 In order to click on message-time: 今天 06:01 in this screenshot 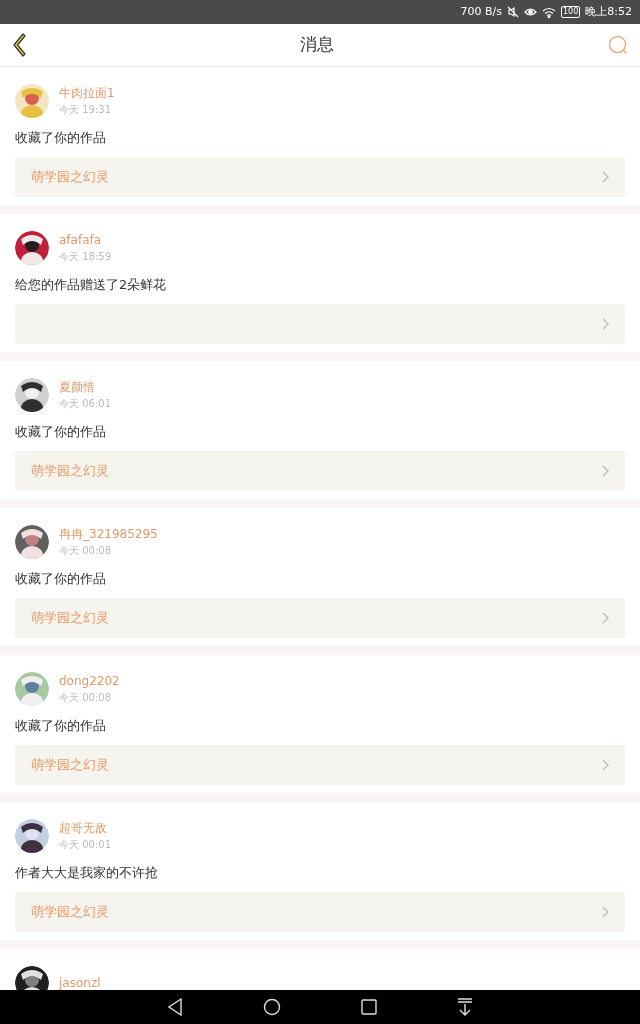, I will do `click(85, 403)`.